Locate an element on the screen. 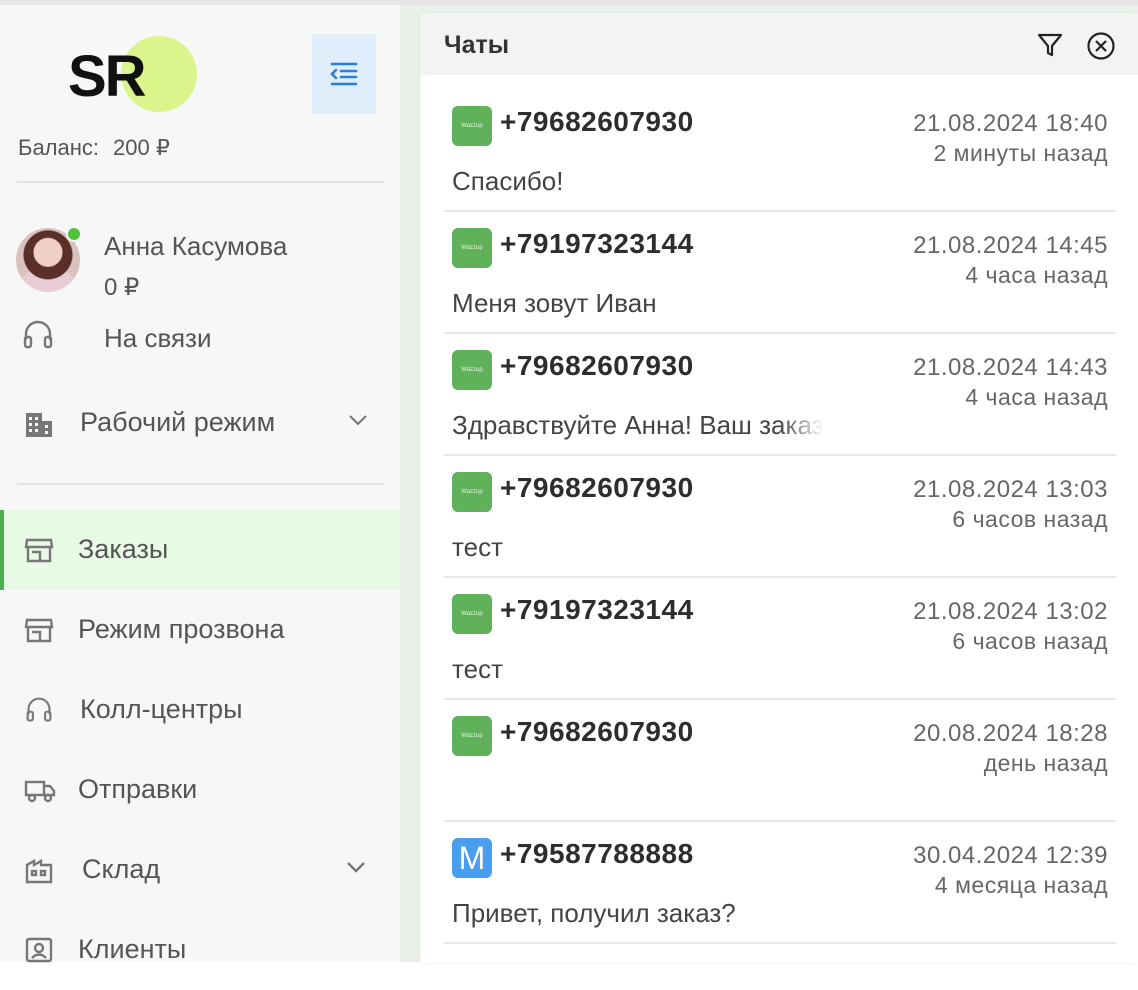 Image resolution: width=1138 pixels, height=990 pixels. chat-date: 21.08.2024 14:43 is located at coordinates (1010, 367).